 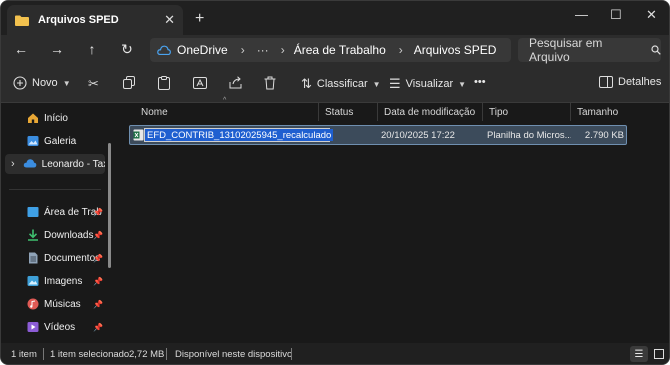 What do you see at coordinates (20, 83) in the screenshot?
I see `plus-circle-icon` at bounding box center [20, 83].